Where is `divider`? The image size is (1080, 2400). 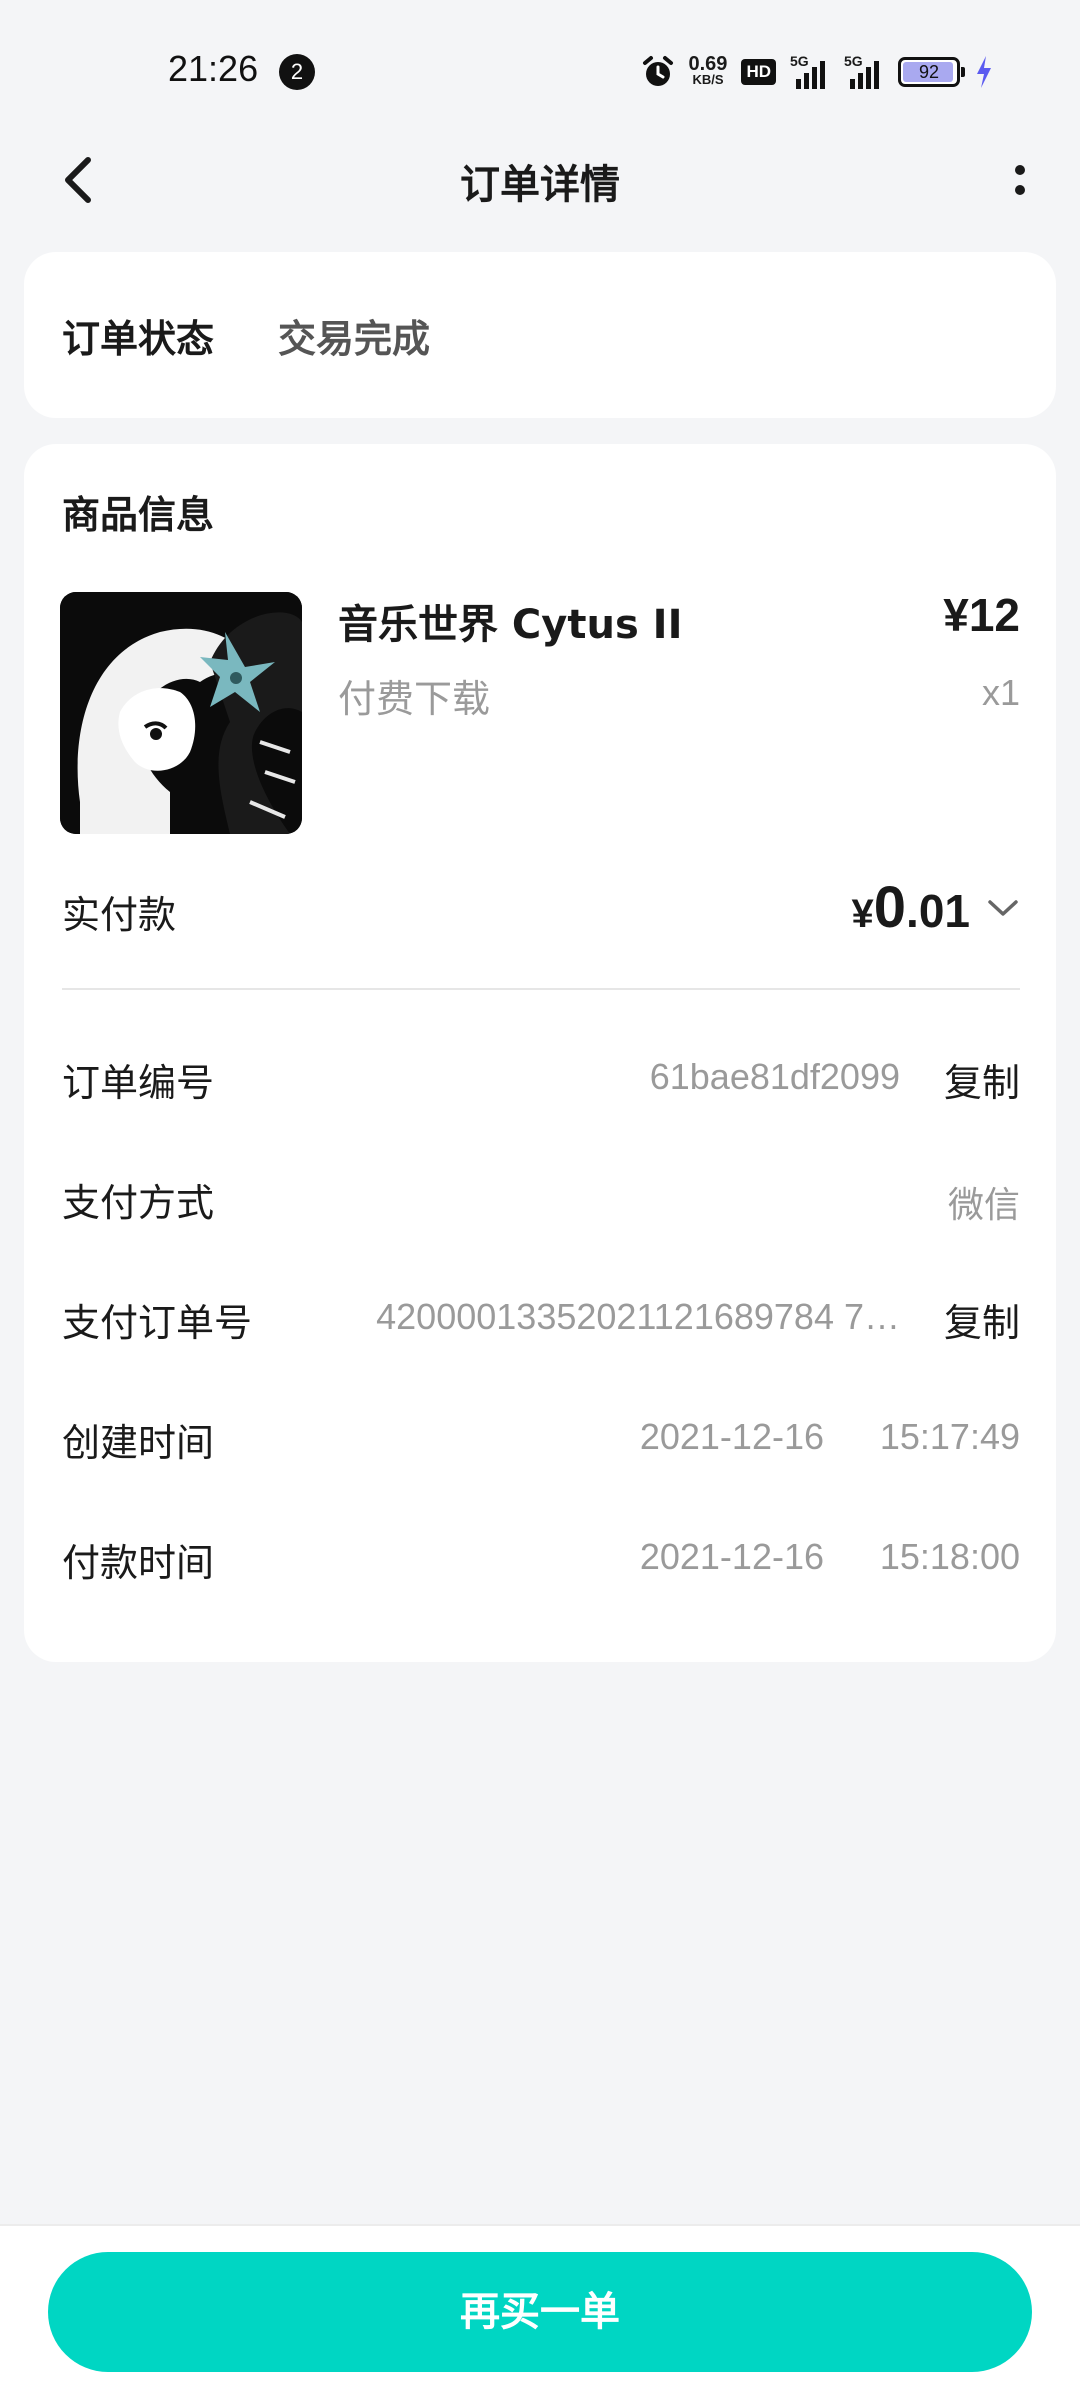
divider is located at coordinates (541, 989).